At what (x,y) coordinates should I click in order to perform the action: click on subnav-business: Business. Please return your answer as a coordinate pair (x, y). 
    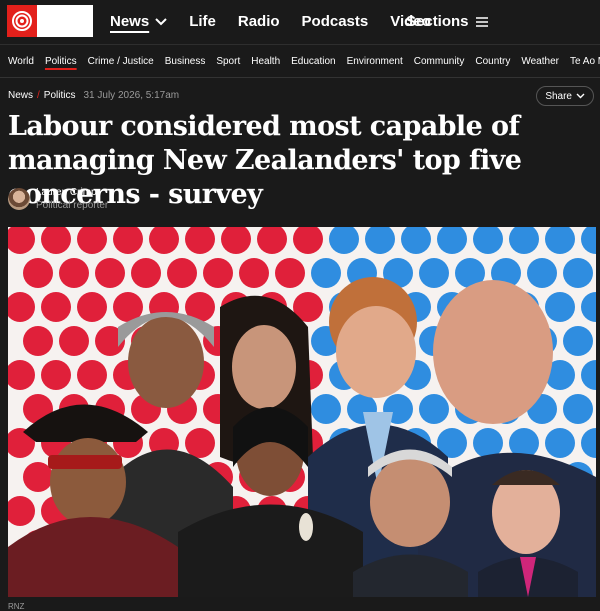
    Looking at the image, I should click on (185, 61).